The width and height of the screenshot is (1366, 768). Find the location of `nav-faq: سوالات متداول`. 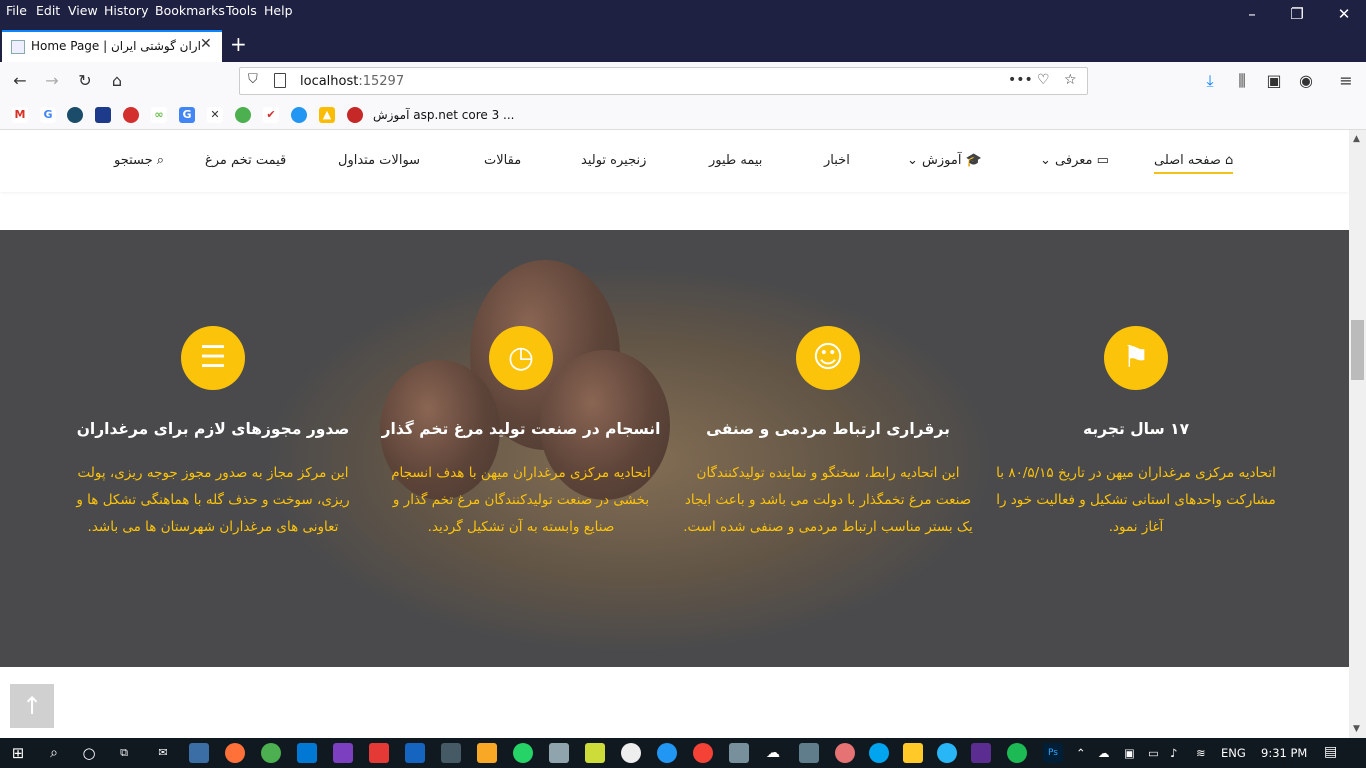

nav-faq: سوالات متداول is located at coordinates (379, 160).